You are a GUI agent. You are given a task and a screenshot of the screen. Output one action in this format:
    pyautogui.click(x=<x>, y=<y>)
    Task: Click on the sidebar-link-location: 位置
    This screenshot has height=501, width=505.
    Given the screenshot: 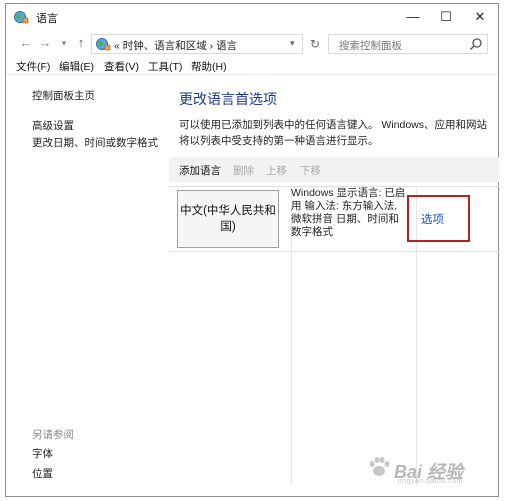 What is the action you would take?
    pyautogui.click(x=42, y=473)
    